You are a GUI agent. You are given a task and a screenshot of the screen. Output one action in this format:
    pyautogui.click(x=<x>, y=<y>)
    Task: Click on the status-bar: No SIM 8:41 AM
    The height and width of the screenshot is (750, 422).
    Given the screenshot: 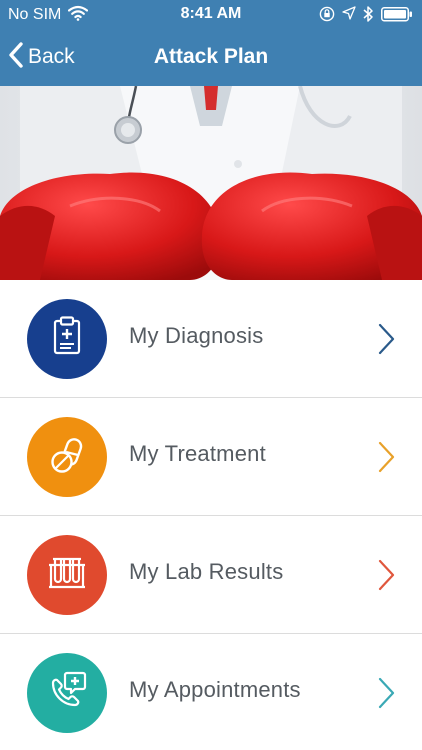 What is the action you would take?
    pyautogui.click(x=211, y=15)
    